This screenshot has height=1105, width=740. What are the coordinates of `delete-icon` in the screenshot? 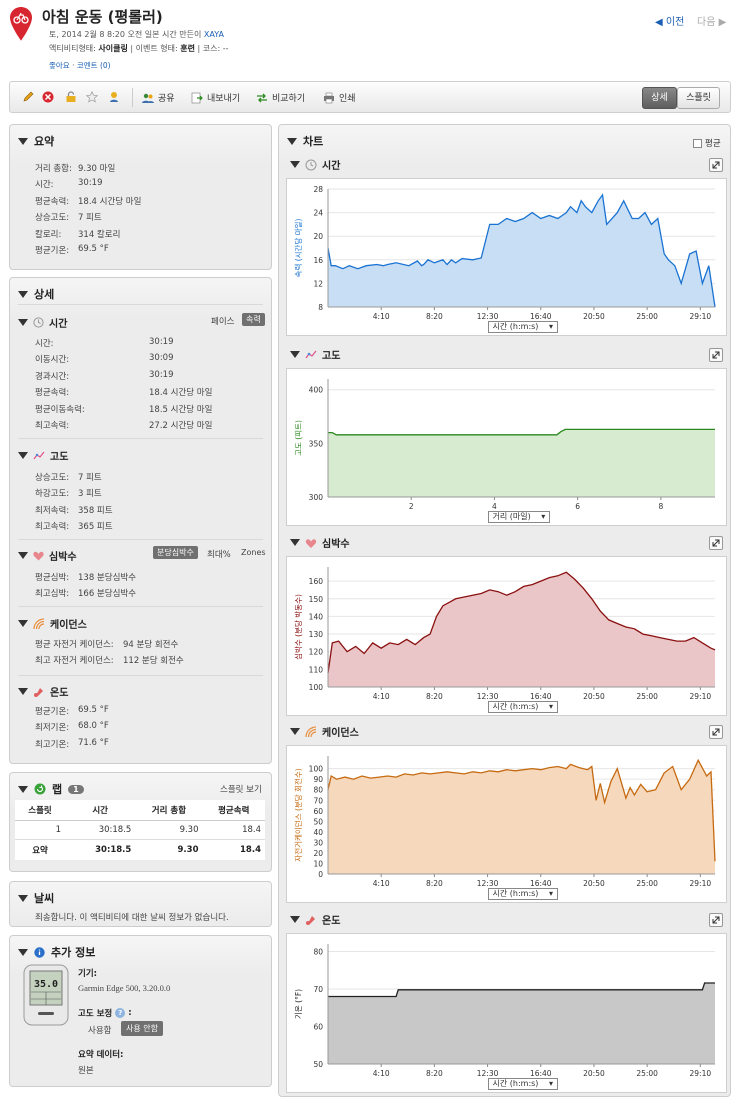 It's located at (48, 97).